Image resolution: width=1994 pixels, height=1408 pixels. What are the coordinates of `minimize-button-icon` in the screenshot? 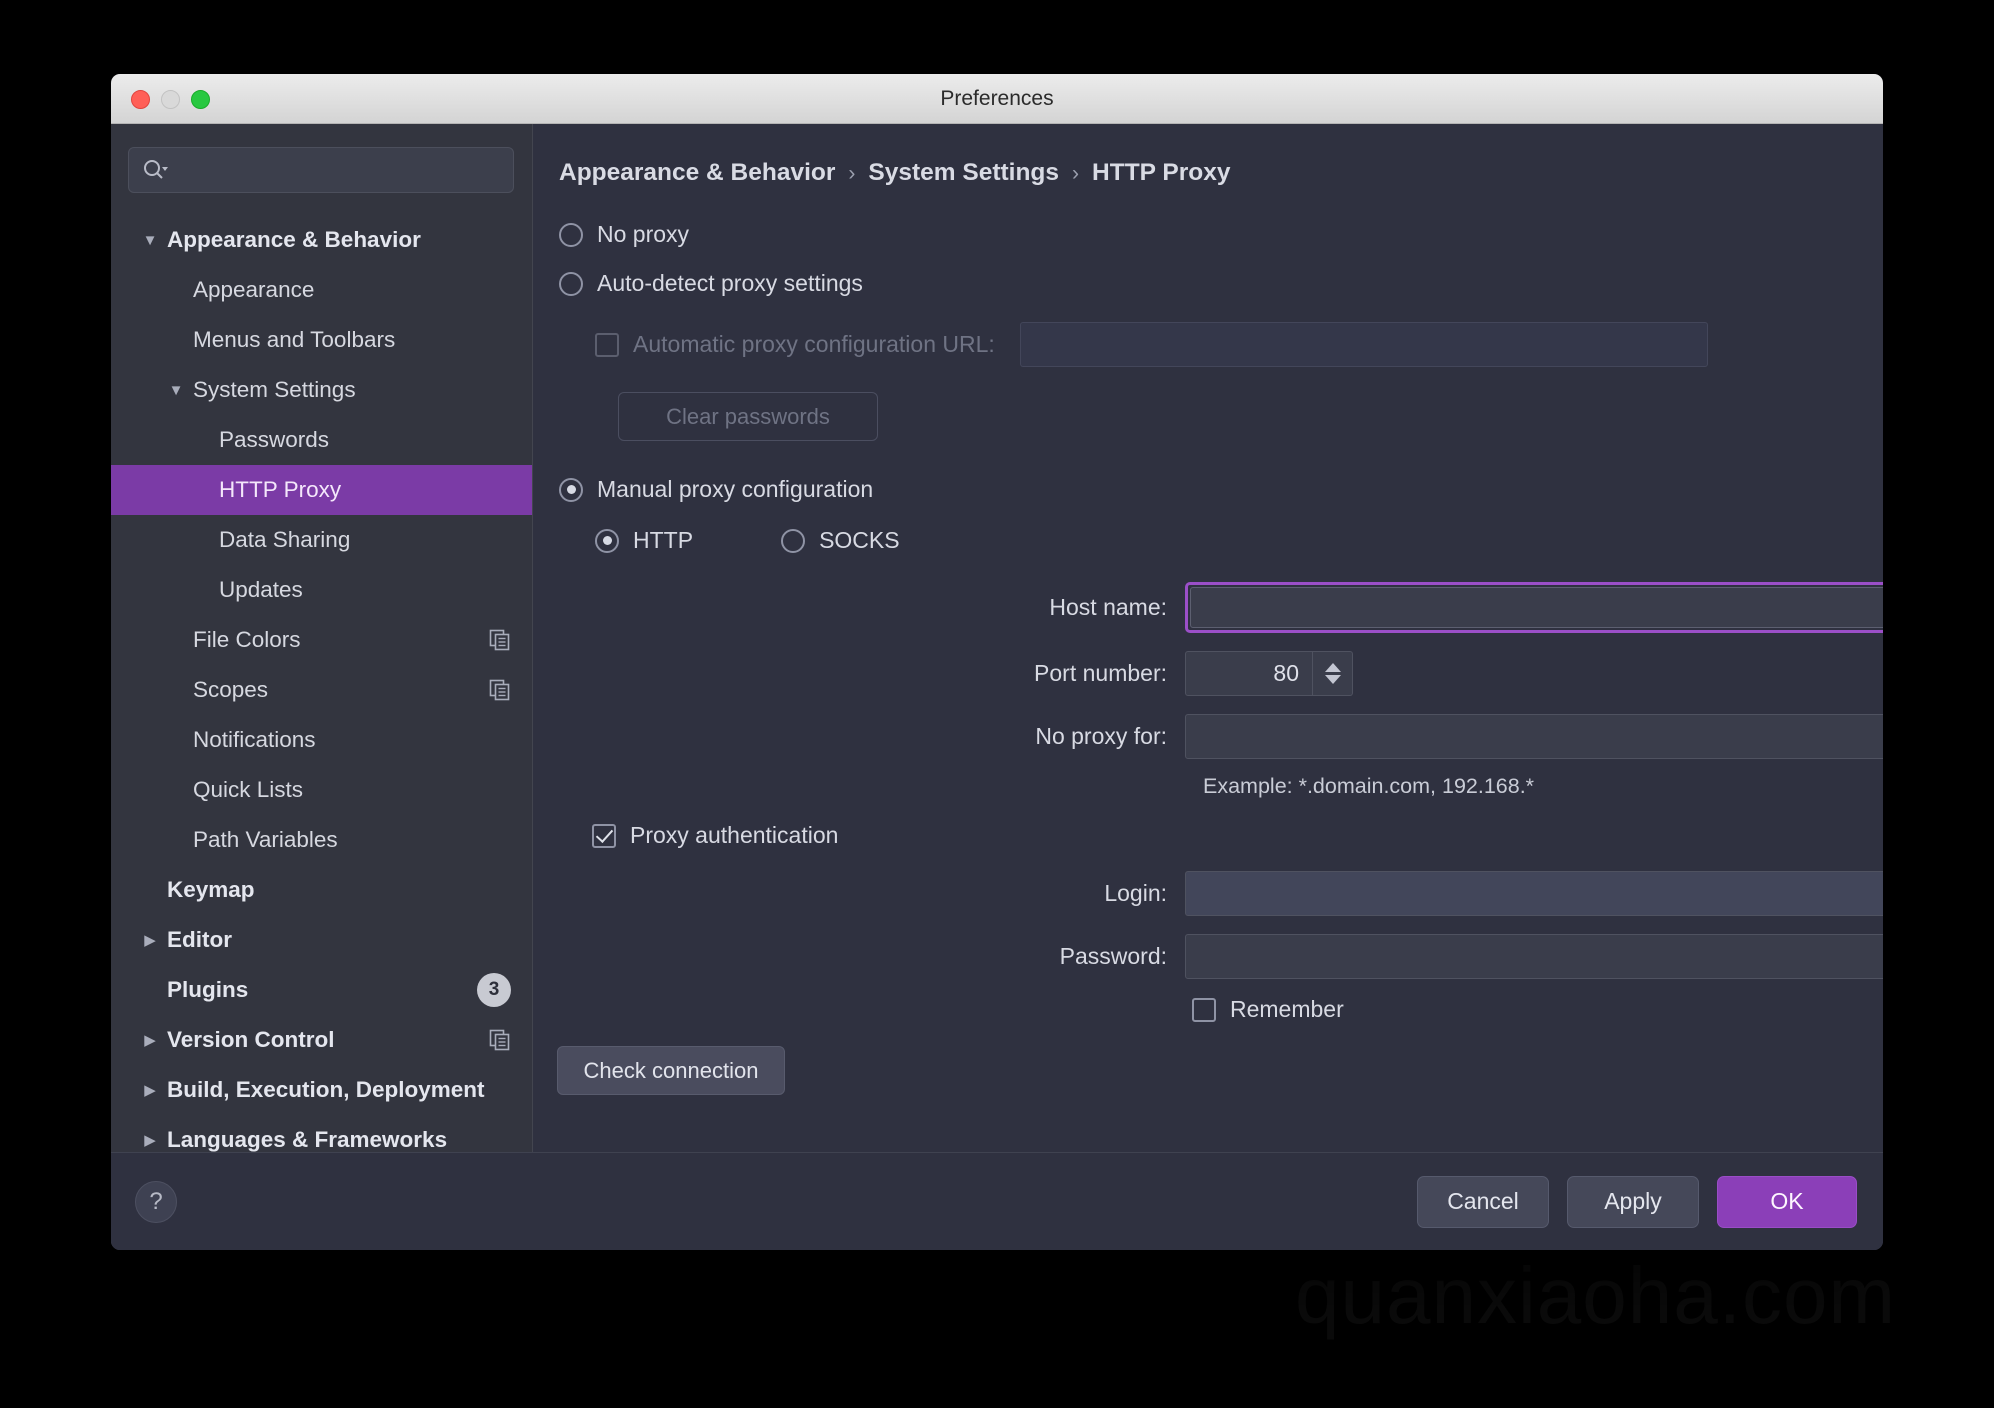 It's located at (170, 99).